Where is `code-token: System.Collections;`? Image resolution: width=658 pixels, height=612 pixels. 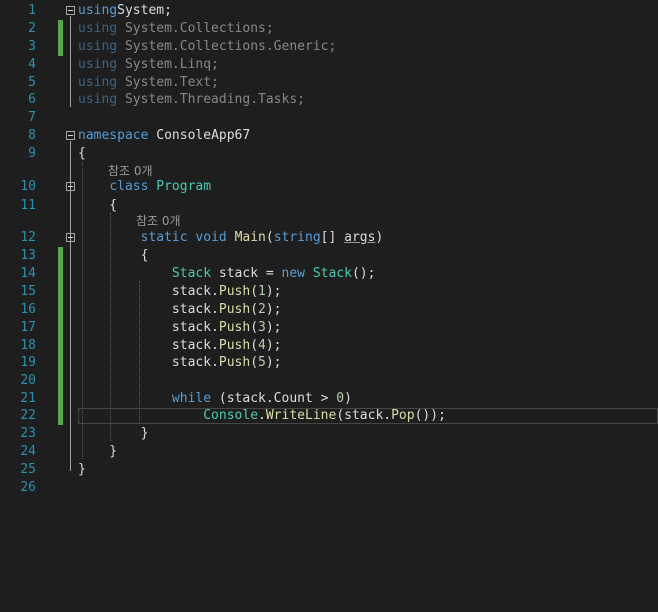
code-token: System.Collections; is located at coordinates (195, 28).